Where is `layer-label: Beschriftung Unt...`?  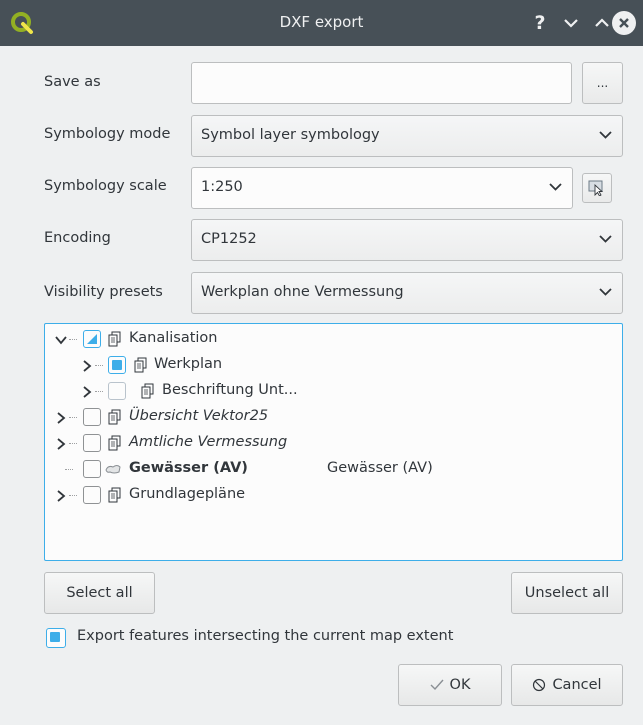
layer-label: Beschriftung Unt... is located at coordinates (230, 390).